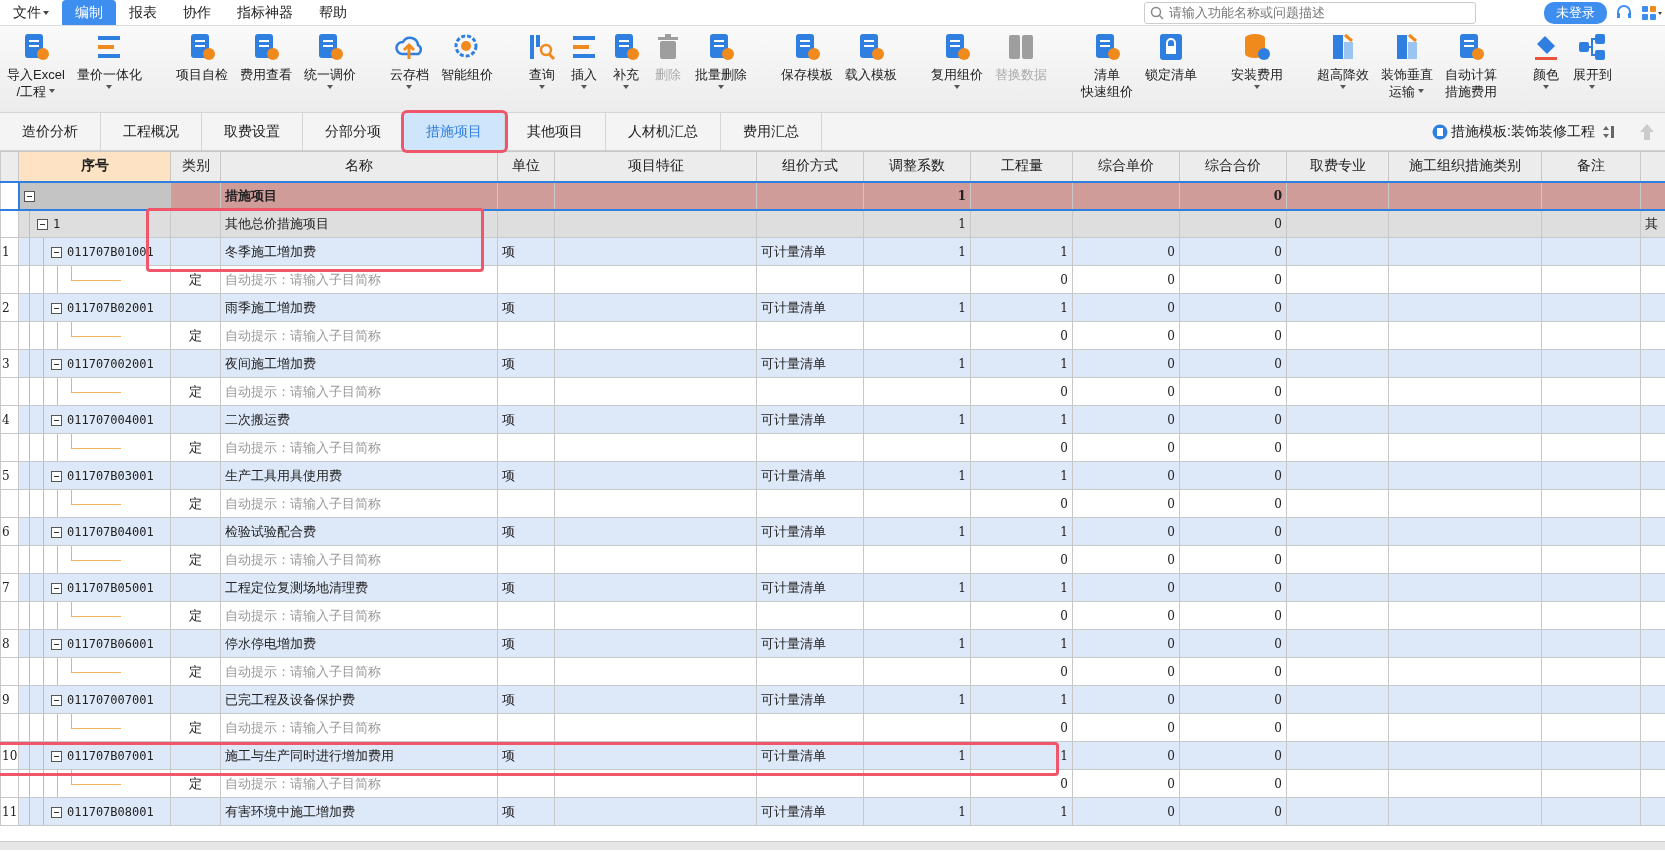 This screenshot has width=1665, height=851. Describe the element at coordinates (9, 419) in the screenshot. I see `row-number: 4` at that location.